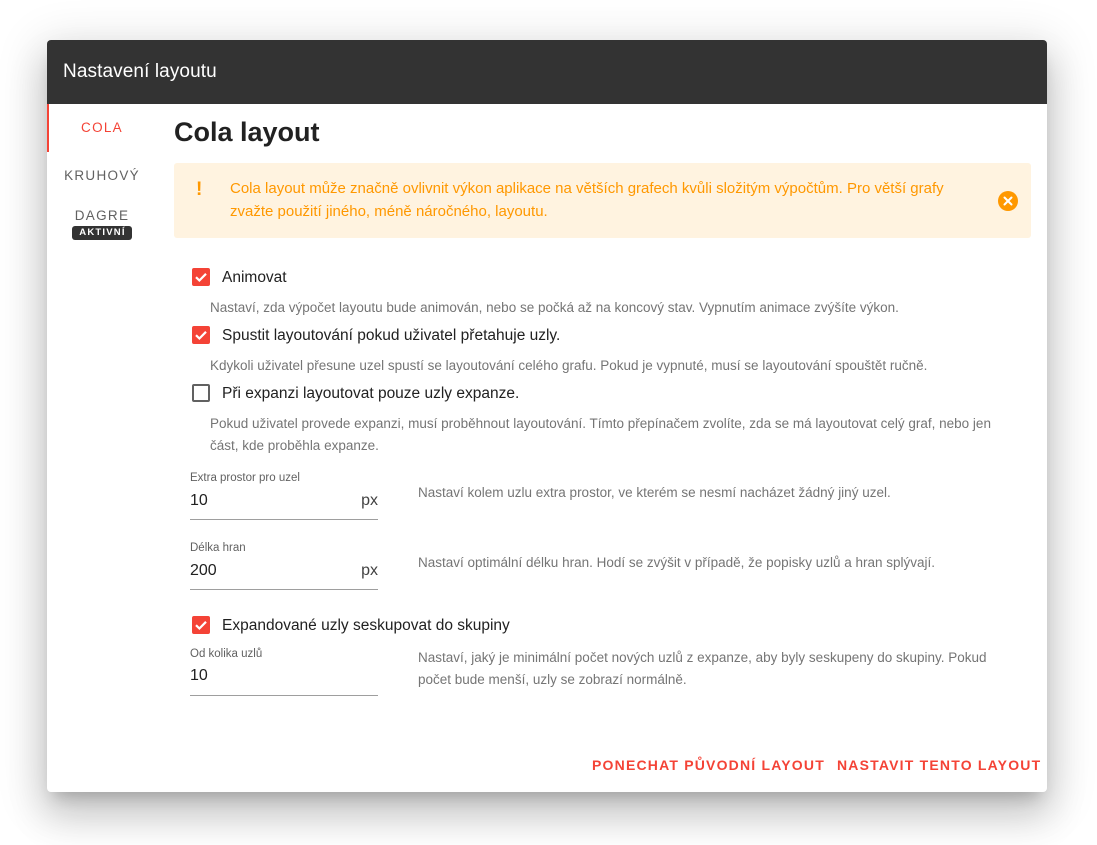  I want to click on tab-kruhovy: KRUHOVÝ, so click(102, 178).